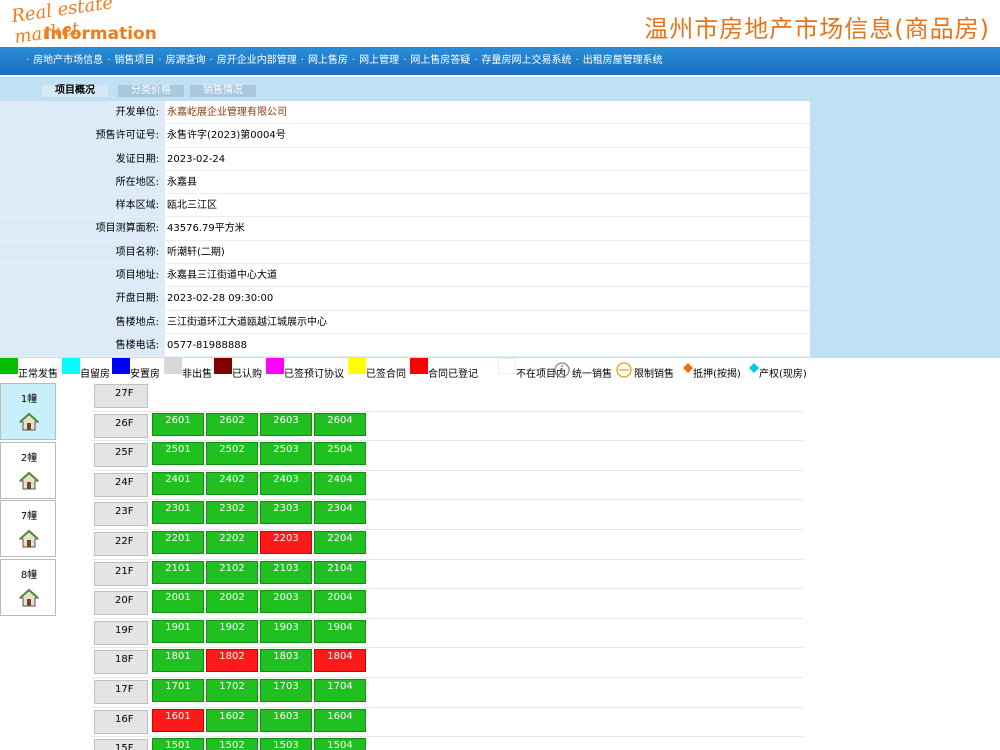 The image size is (1000, 750). Describe the element at coordinates (232, 661) in the screenshot. I see `unit-cell: 1802` at that location.